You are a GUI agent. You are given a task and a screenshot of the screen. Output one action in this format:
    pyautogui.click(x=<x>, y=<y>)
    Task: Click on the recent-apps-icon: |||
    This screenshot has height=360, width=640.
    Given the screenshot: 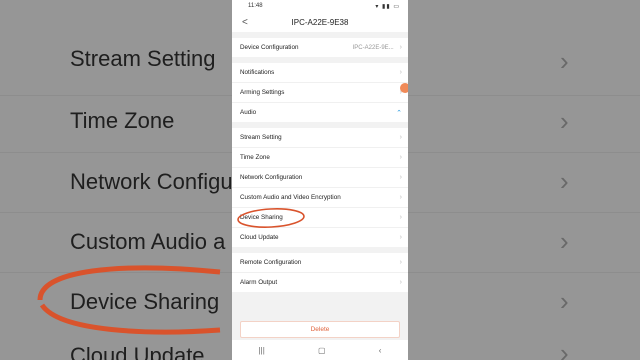 What is the action you would take?
    pyautogui.click(x=262, y=350)
    